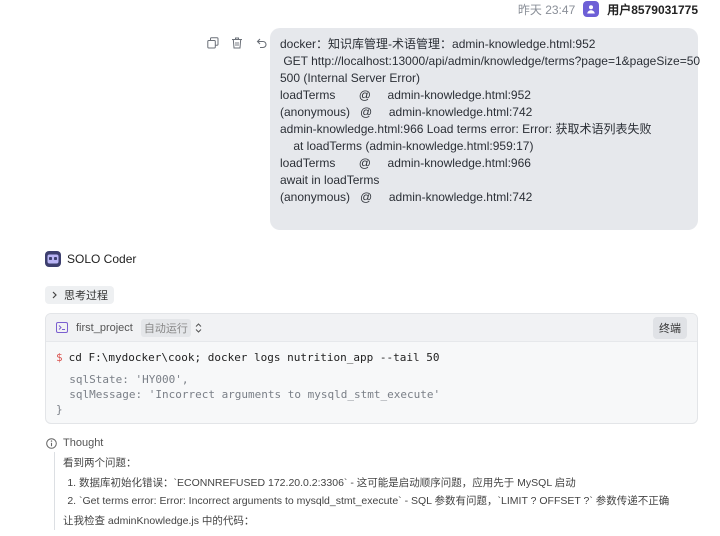 This screenshot has width=720, height=536. I want to click on terminal-project: first_project, so click(104, 327).